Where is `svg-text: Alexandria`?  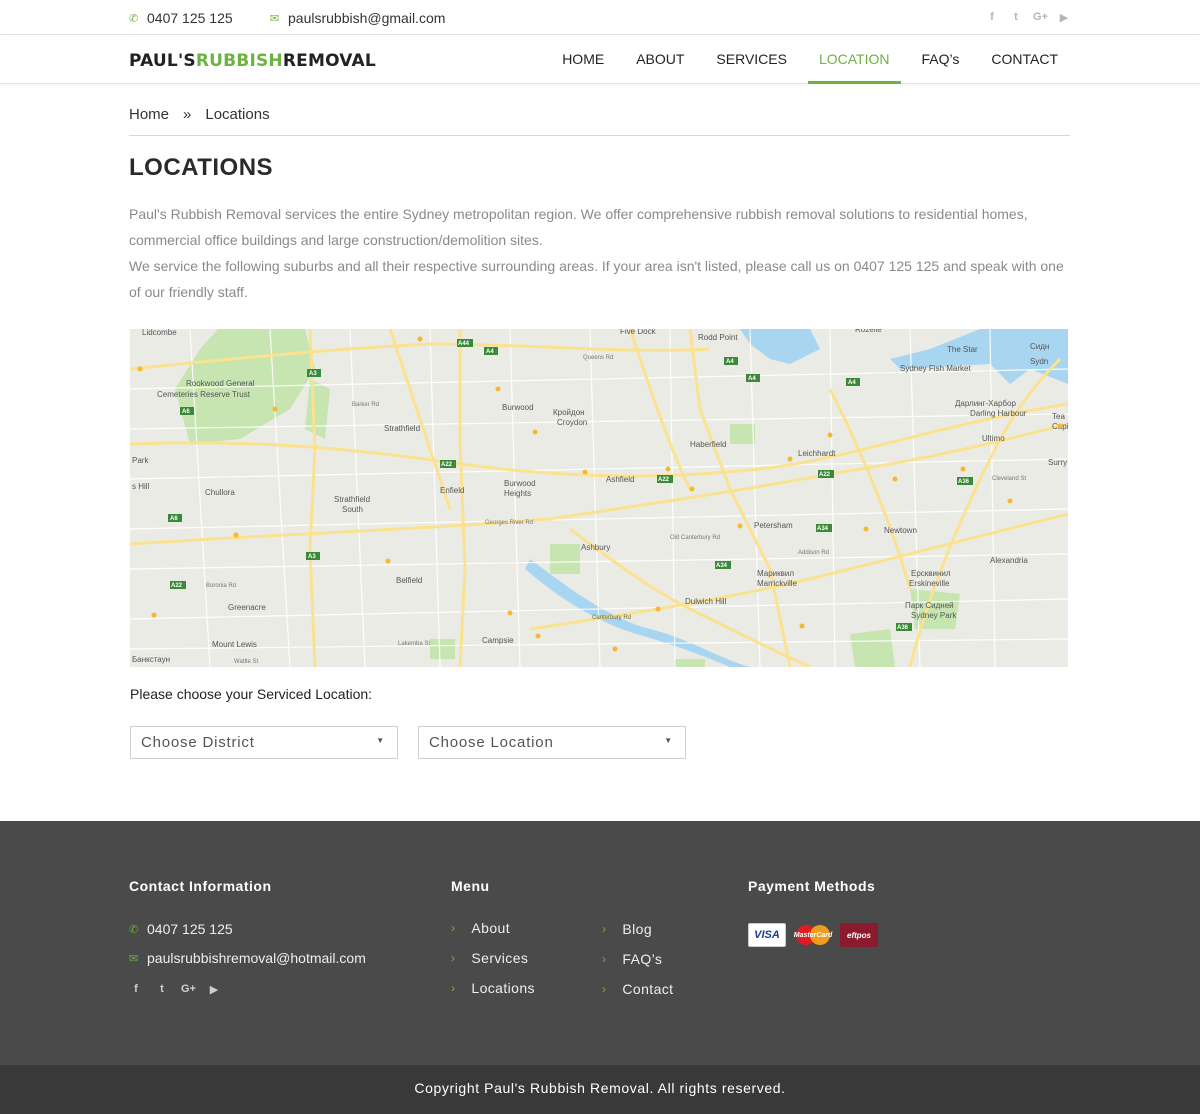
svg-text: Alexandria is located at coordinates (1009, 560).